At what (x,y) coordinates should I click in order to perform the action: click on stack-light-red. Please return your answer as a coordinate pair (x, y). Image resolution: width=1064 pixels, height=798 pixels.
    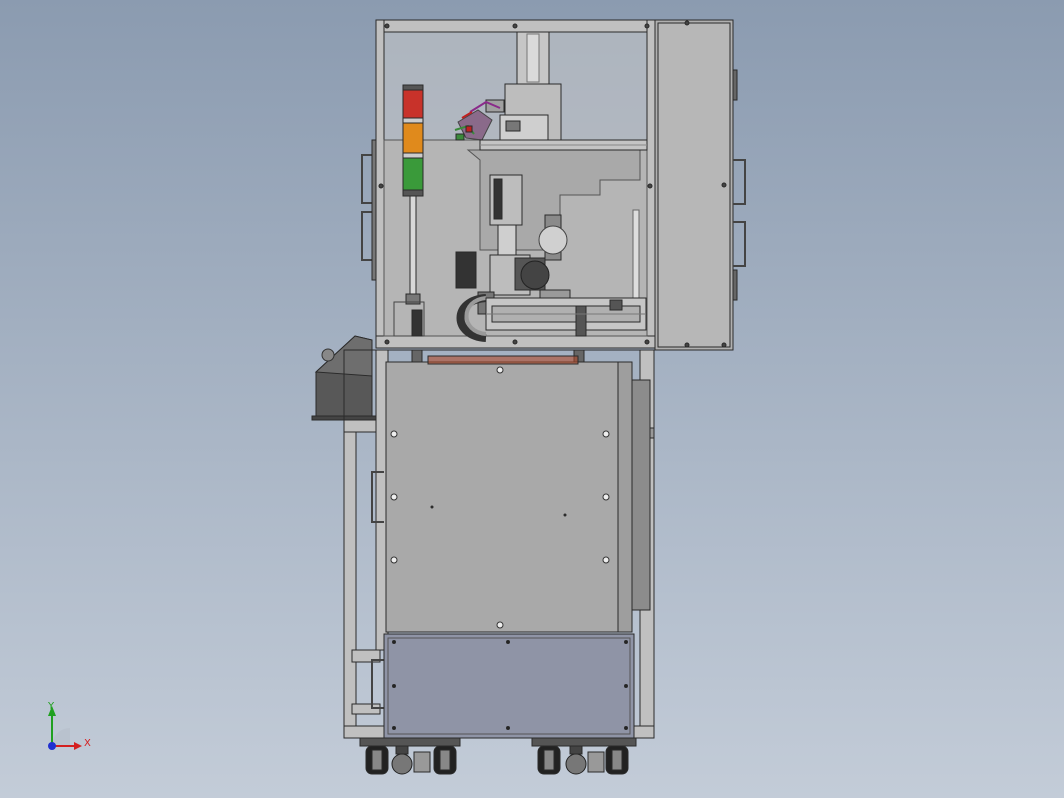
    Looking at the image, I should click on (413, 104).